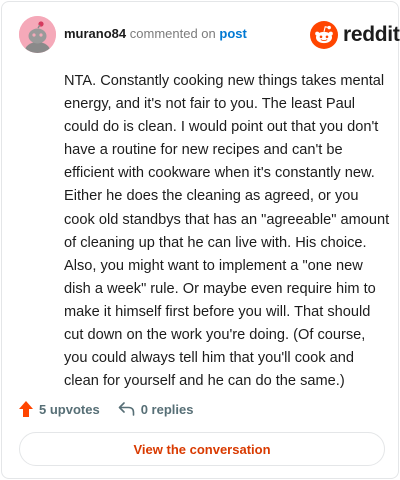 The image size is (400, 480). Describe the element at coordinates (371, 34) in the screenshot. I see `reddit-wordmark: reddit` at that location.